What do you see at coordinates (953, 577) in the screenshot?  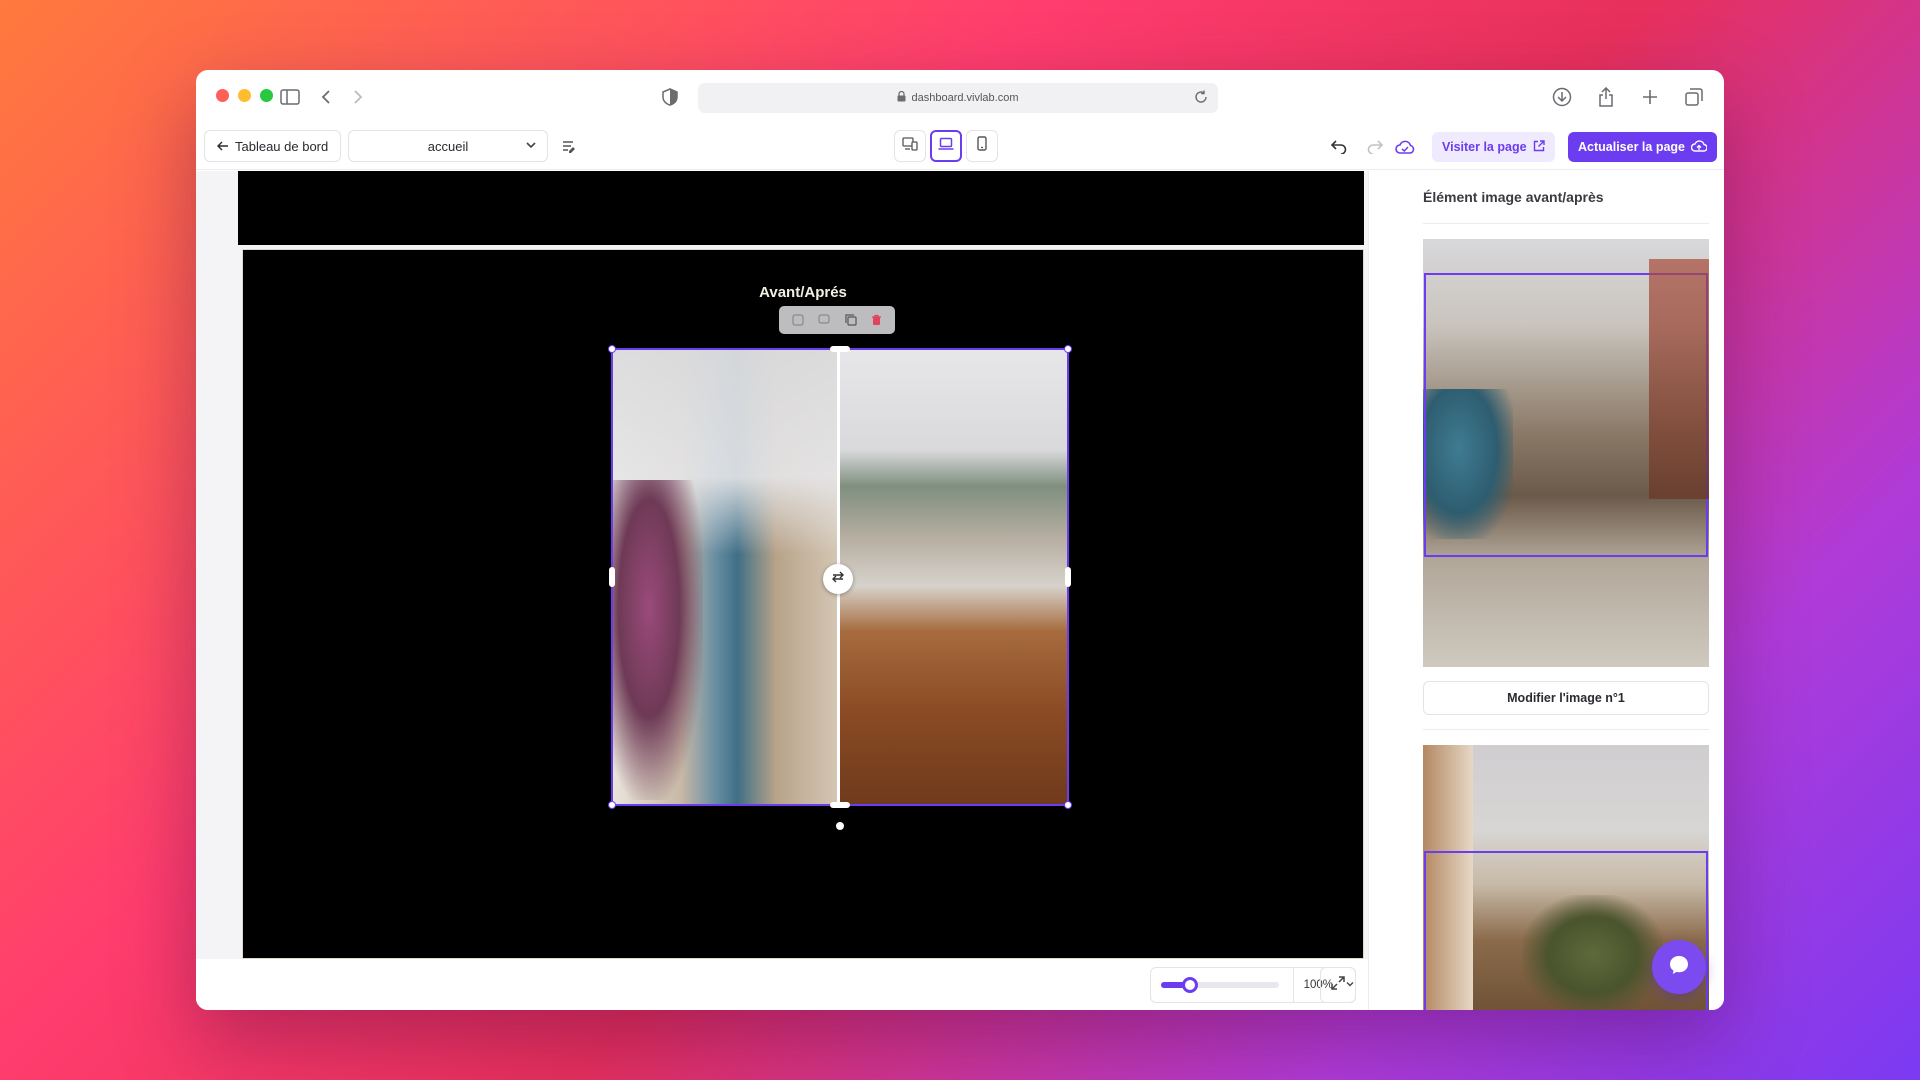 I see `after-image` at bounding box center [953, 577].